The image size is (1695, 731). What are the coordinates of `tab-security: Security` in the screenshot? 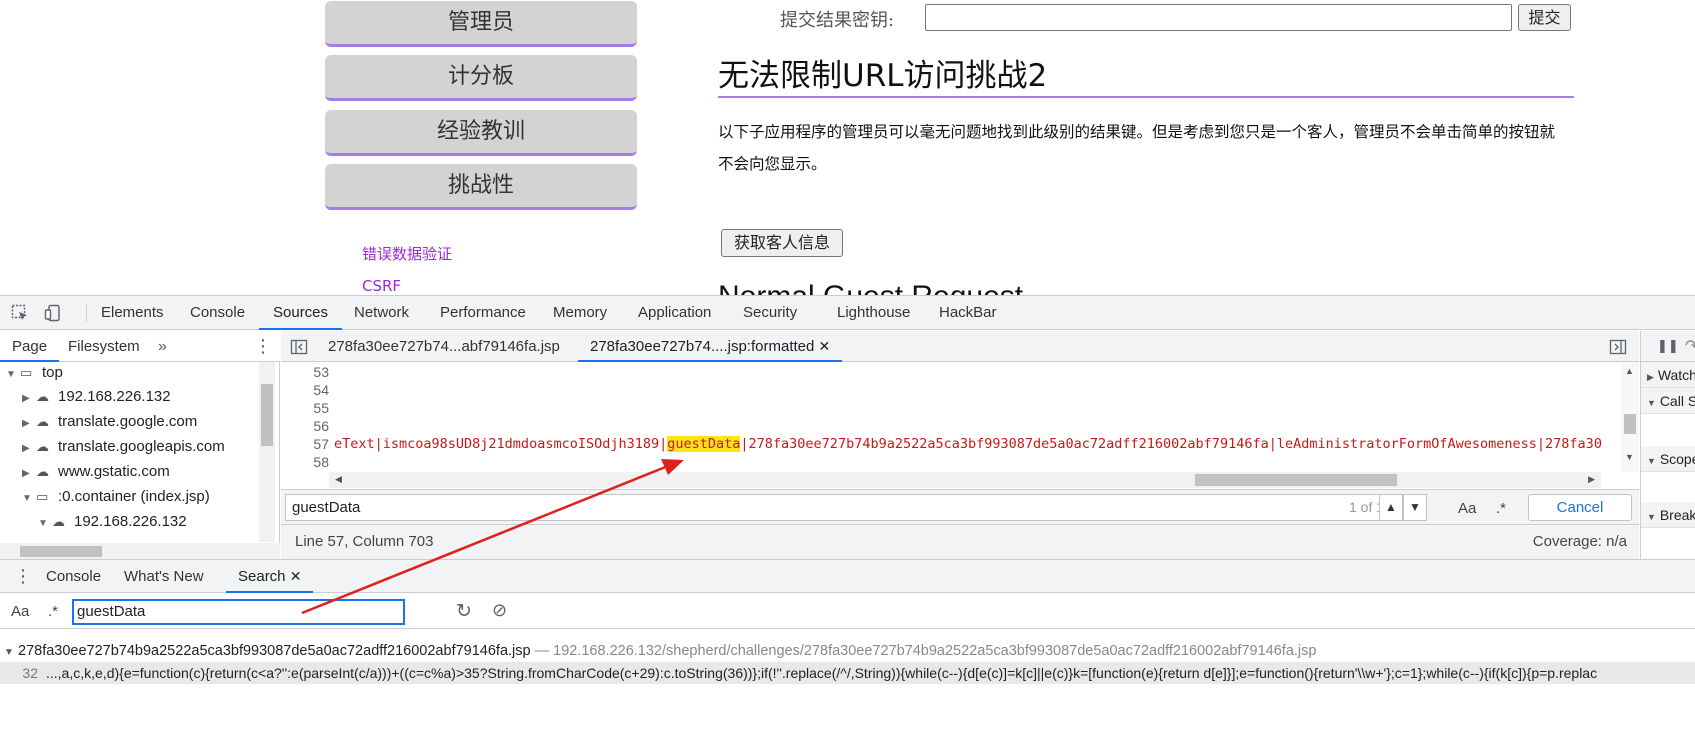 It's located at (770, 313).